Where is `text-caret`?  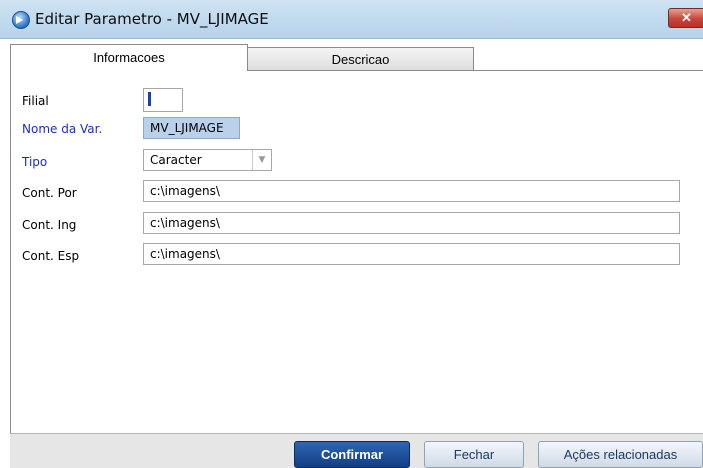
text-caret is located at coordinates (149, 99).